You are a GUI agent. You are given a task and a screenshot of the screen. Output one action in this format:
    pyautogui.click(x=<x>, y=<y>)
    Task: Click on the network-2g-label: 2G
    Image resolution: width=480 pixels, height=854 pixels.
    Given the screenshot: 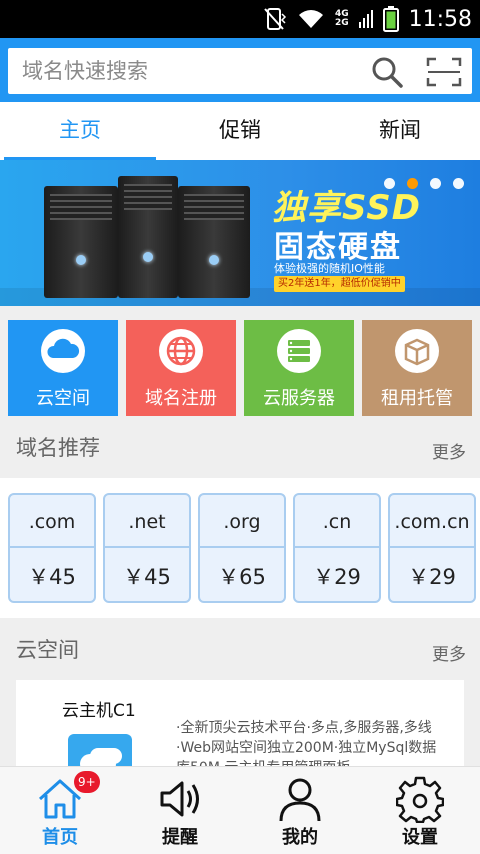 What is the action you would take?
    pyautogui.click(x=341, y=23)
    